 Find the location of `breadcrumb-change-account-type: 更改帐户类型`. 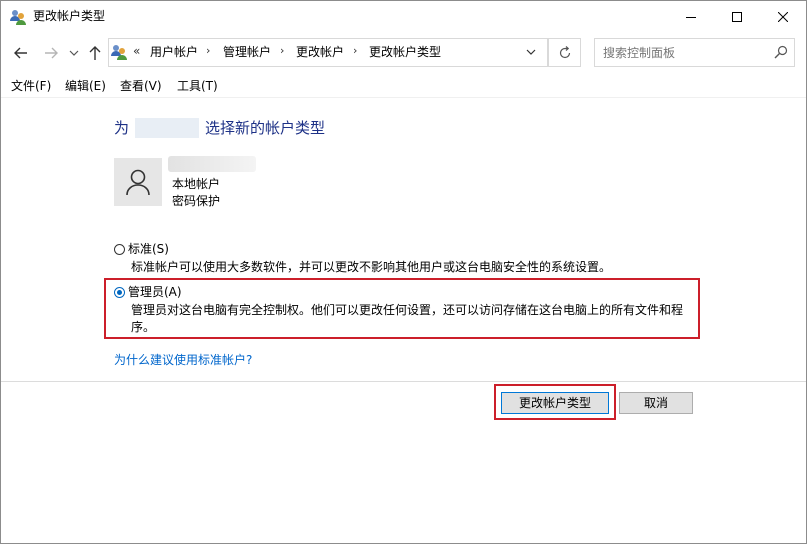

breadcrumb-change-account-type: 更改帐户类型 is located at coordinates (405, 52).